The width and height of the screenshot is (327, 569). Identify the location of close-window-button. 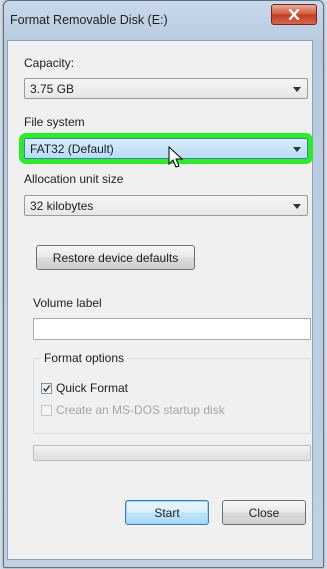
(294, 14).